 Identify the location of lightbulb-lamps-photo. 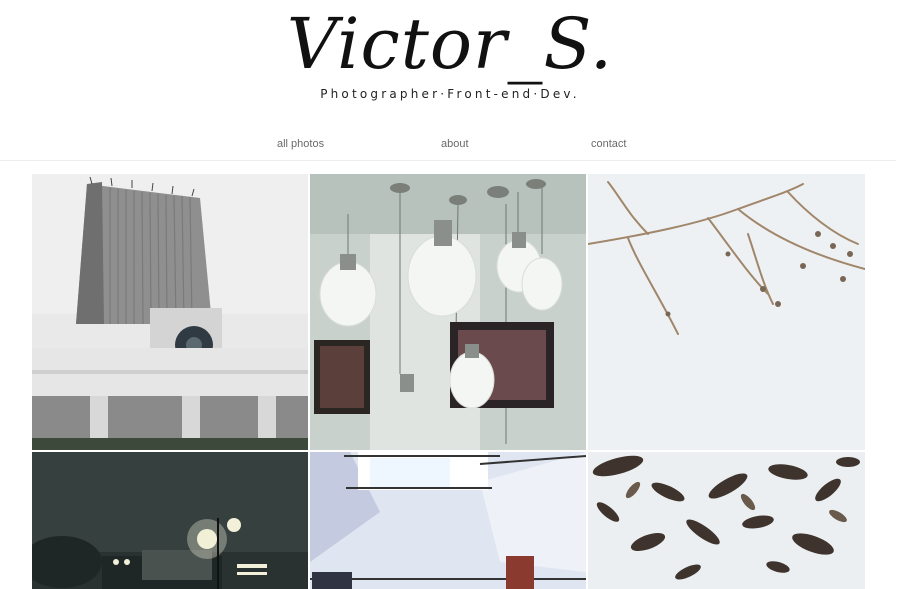
(448, 312).